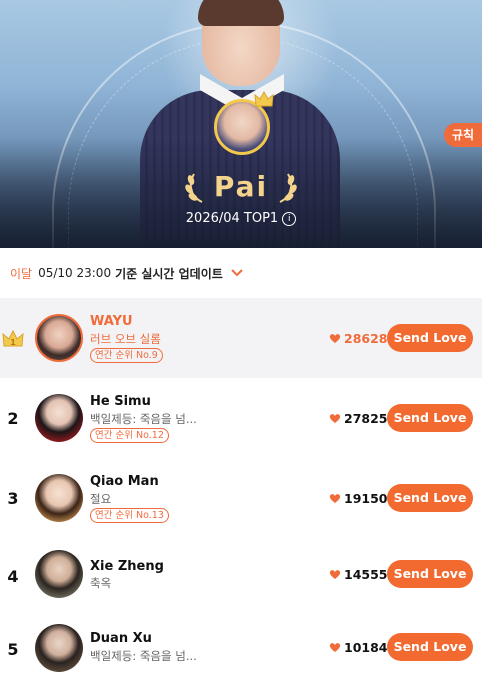 This screenshot has width=482, height=694. I want to click on month-label: 이달, so click(21, 273).